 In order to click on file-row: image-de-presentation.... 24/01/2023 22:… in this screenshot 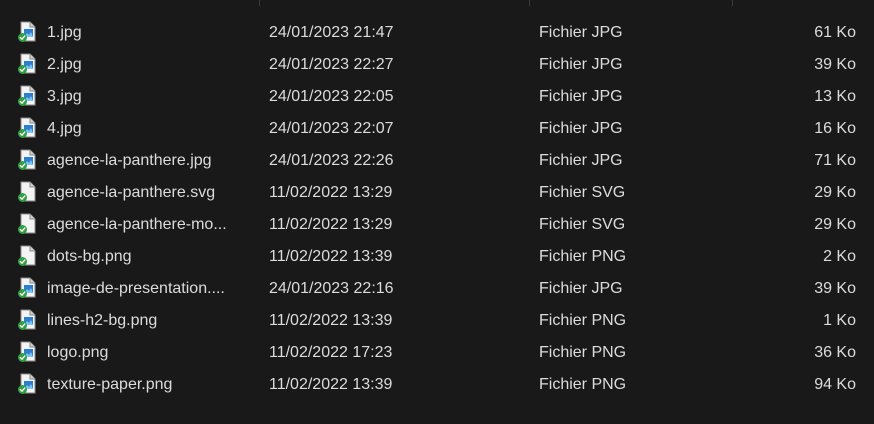, I will do `click(437, 289)`.